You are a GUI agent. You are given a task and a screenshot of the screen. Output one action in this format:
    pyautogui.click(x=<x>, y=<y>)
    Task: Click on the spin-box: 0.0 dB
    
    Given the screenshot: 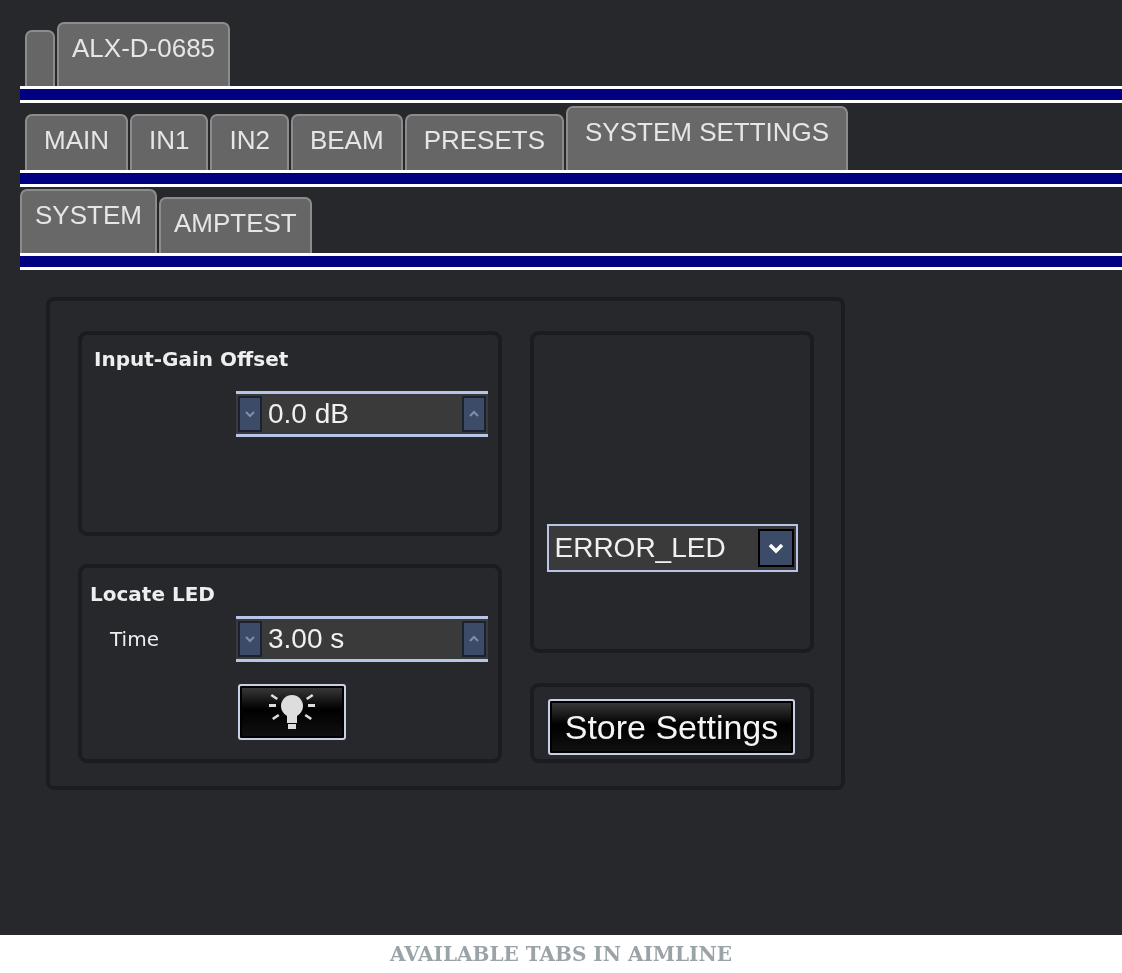 What is the action you would take?
    pyautogui.click(x=362, y=414)
    